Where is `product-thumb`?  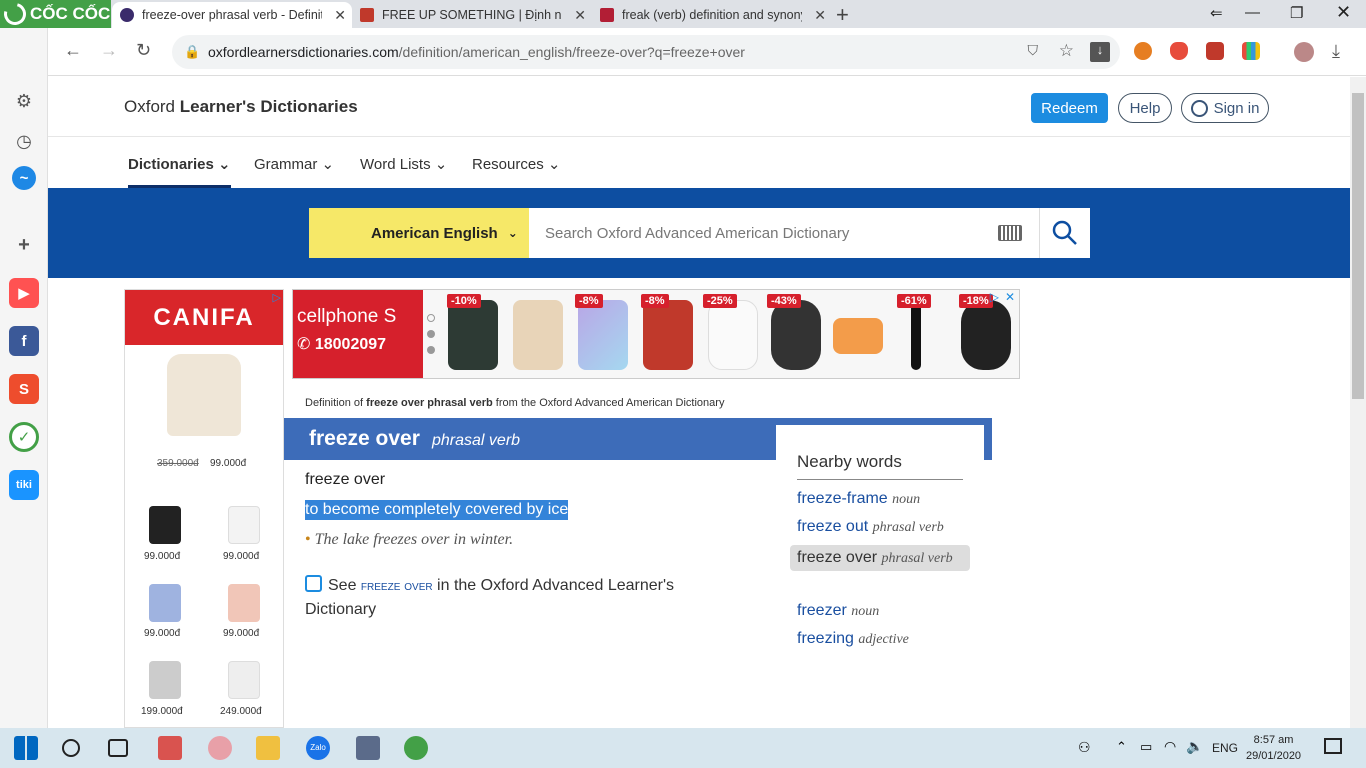
product-thumb is located at coordinates (165, 525).